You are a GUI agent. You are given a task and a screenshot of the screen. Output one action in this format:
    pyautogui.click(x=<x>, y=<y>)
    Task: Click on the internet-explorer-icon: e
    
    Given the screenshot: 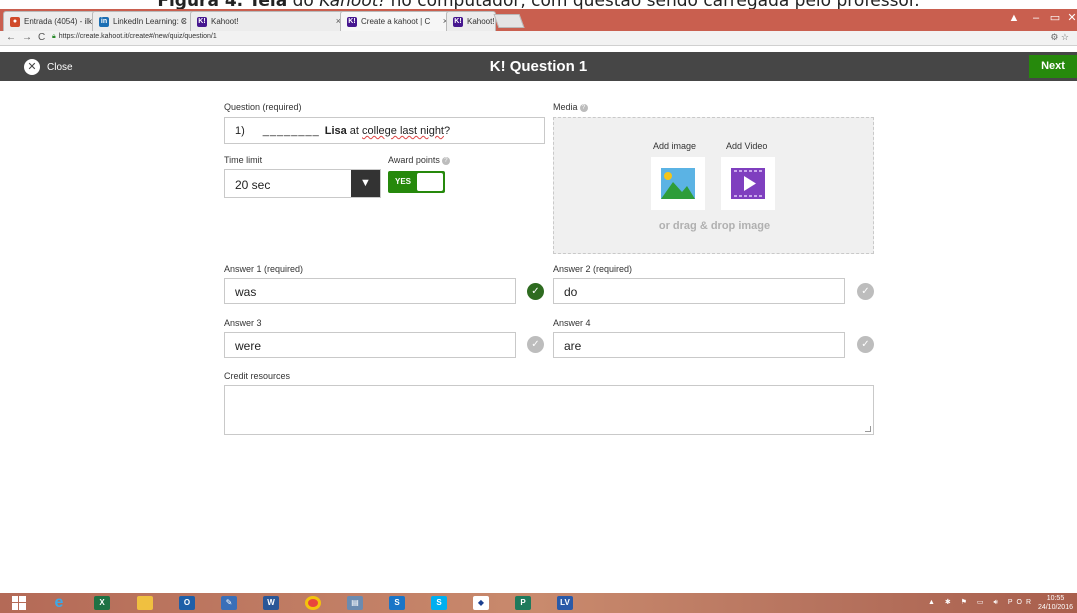 What is the action you would take?
    pyautogui.click(x=59, y=603)
    